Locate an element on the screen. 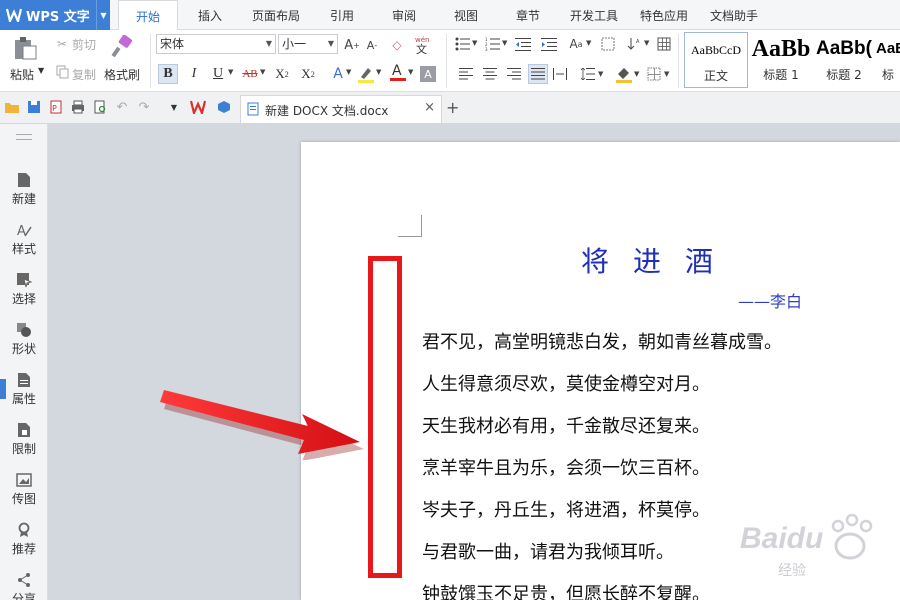 This screenshot has width=900, height=600. paste-icon is located at coordinates (25, 48).